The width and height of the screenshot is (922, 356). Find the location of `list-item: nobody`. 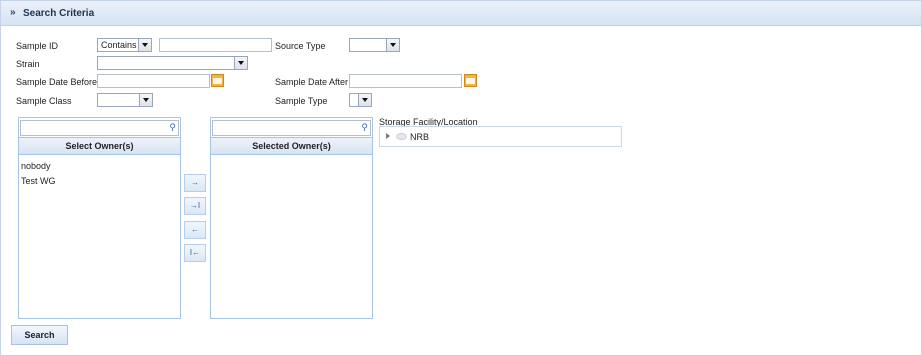

list-item: nobody is located at coordinates (36, 166).